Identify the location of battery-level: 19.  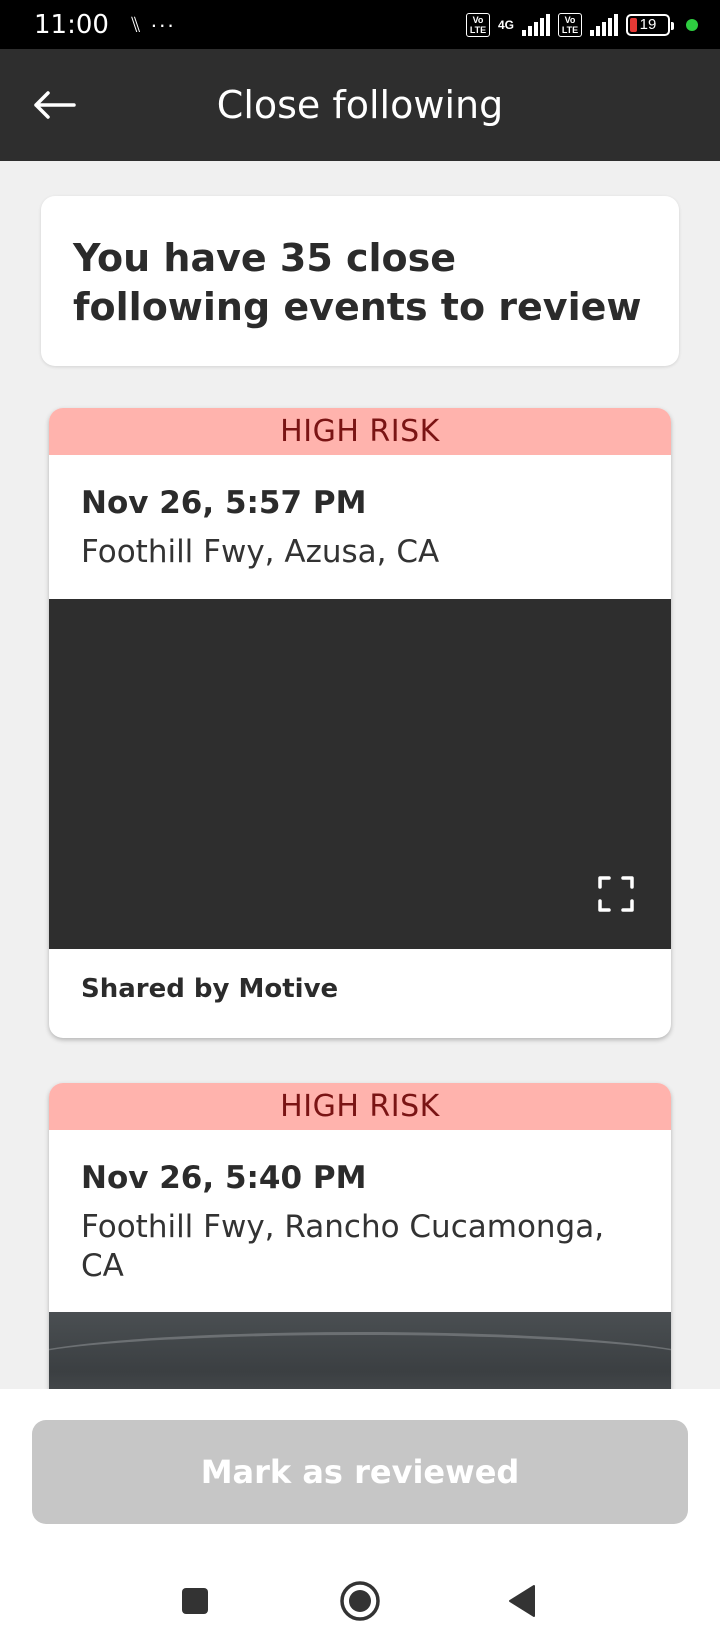
(648, 24).